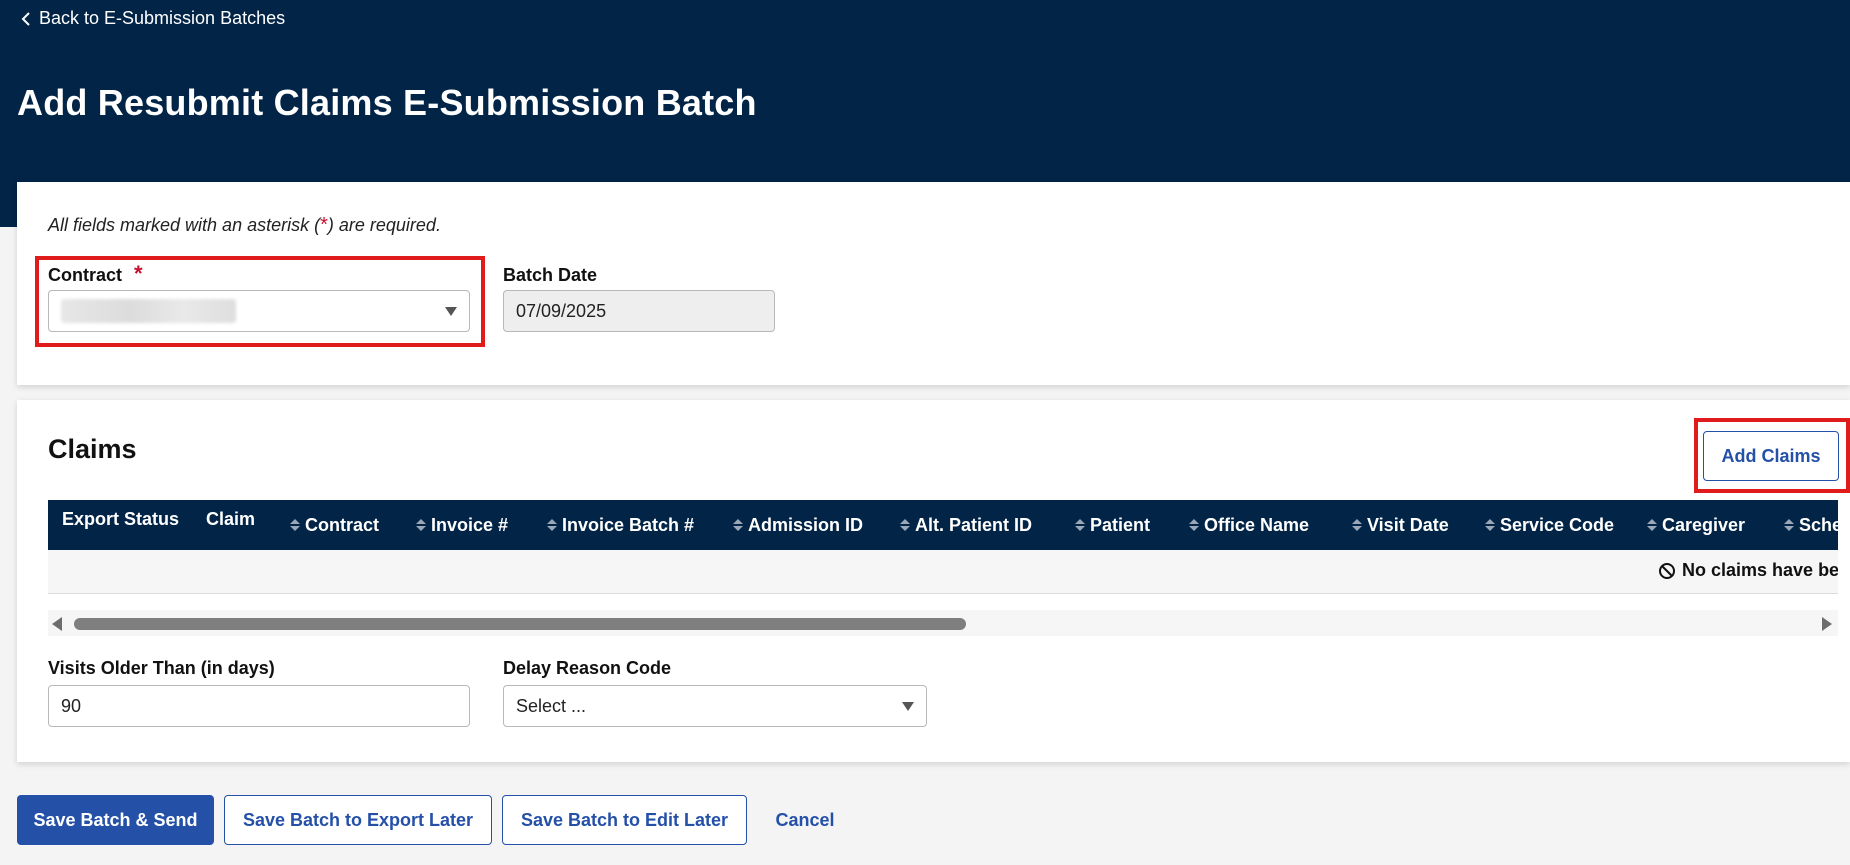  I want to click on column-header-caregiver: Caregiver, so click(1696, 525).